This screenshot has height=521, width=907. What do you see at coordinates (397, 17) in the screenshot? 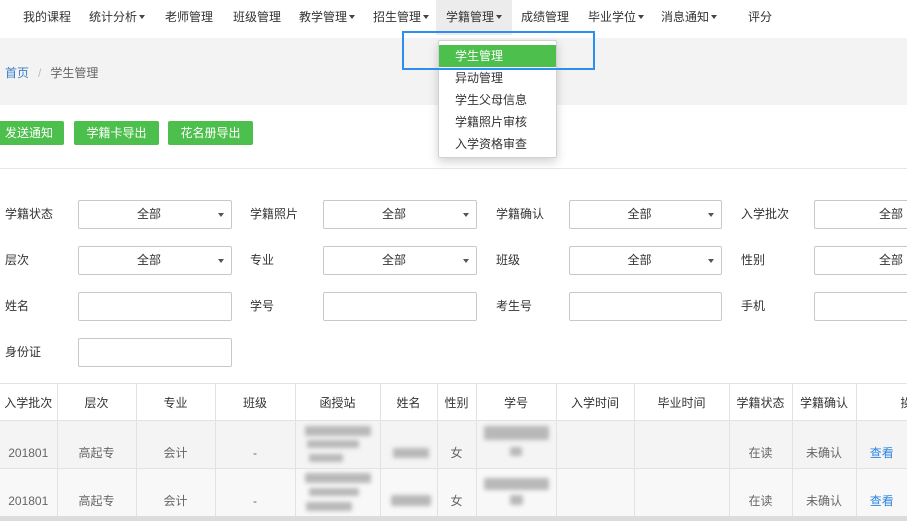
I see `nav-item-label: 招生管理` at bounding box center [397, 17].